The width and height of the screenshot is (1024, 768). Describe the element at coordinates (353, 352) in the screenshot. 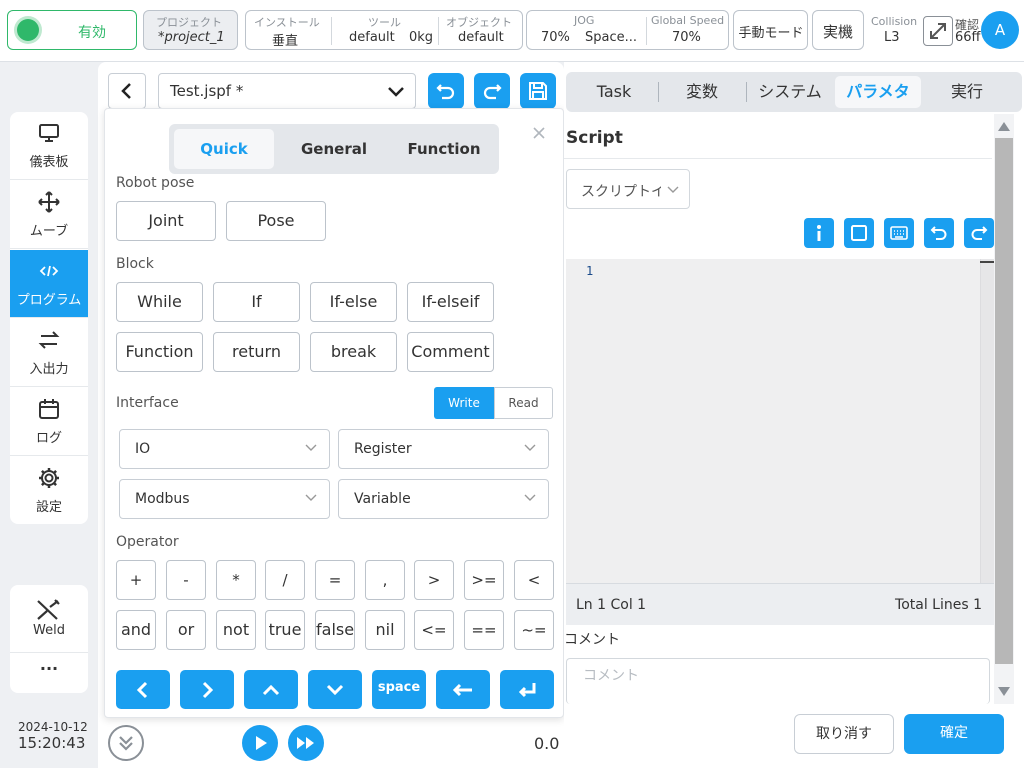

I see `break-button: break` at that location.